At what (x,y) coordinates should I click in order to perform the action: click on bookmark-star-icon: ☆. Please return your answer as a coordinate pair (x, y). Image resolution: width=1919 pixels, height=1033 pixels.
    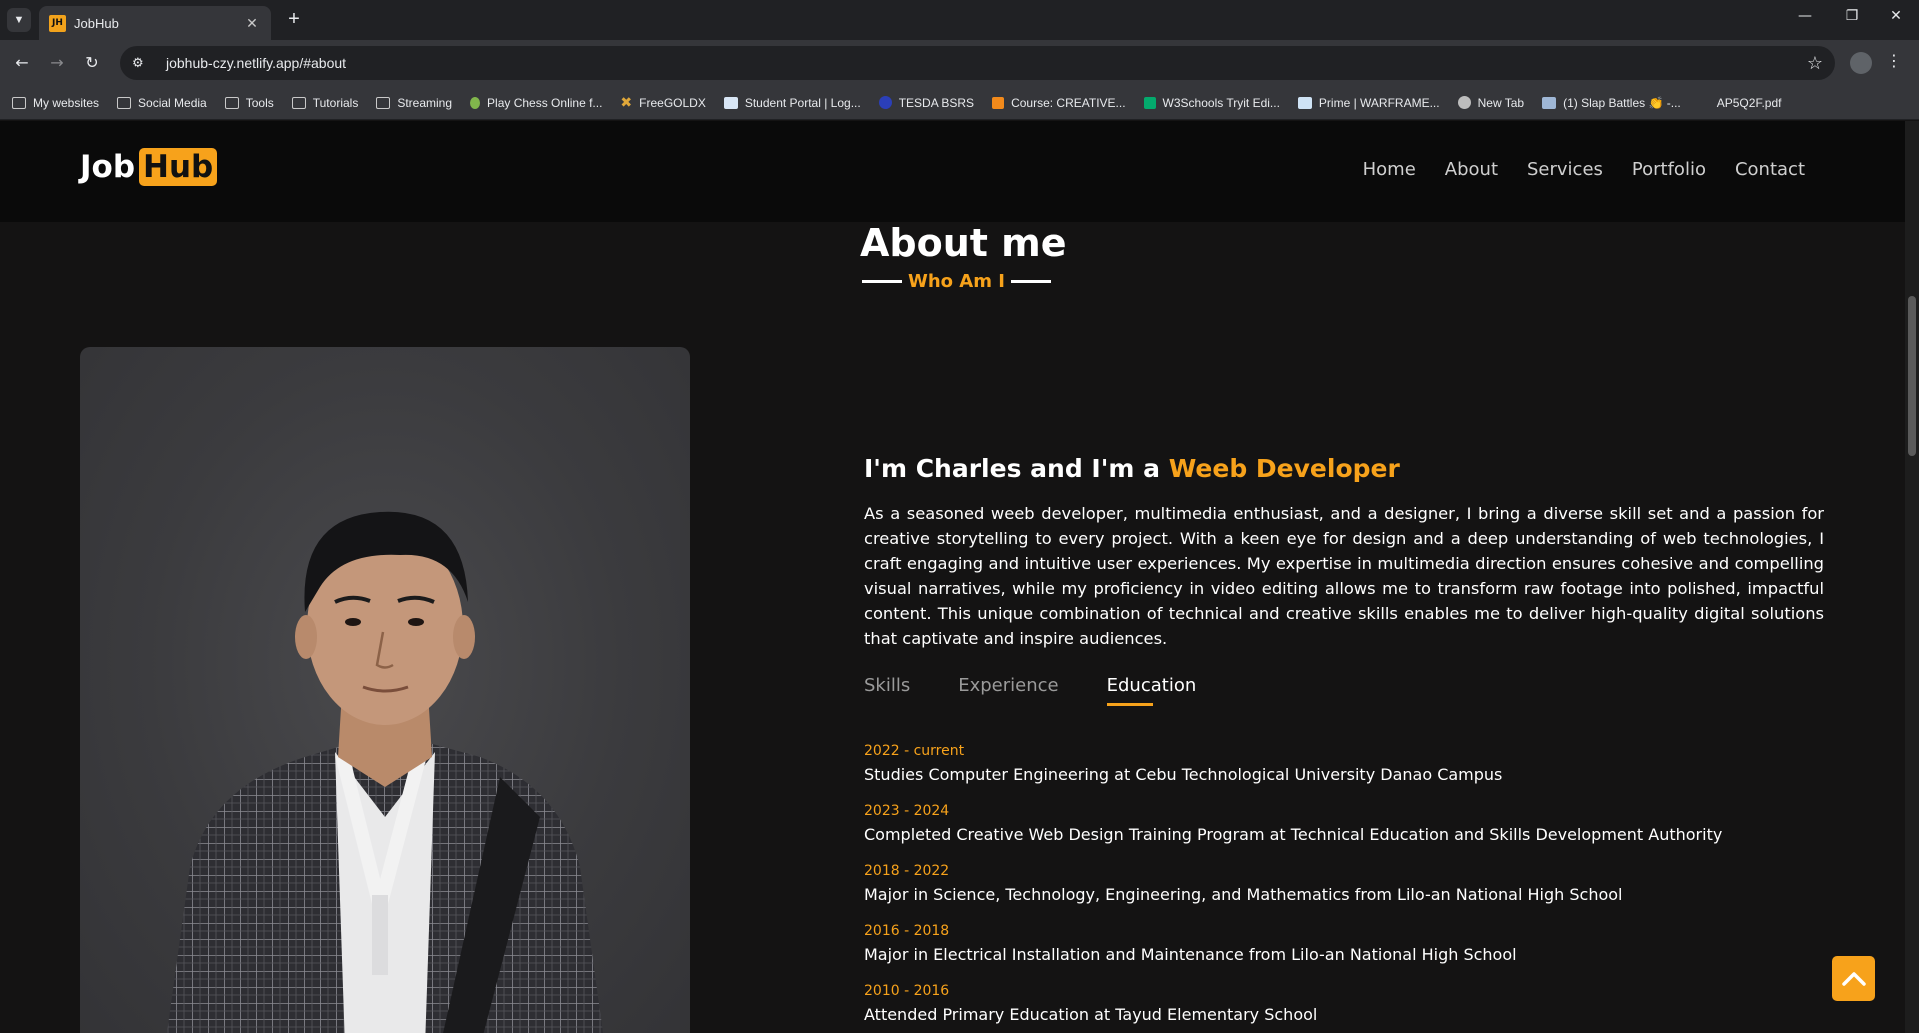
    Looking at the image, I should click on (1815, 63).